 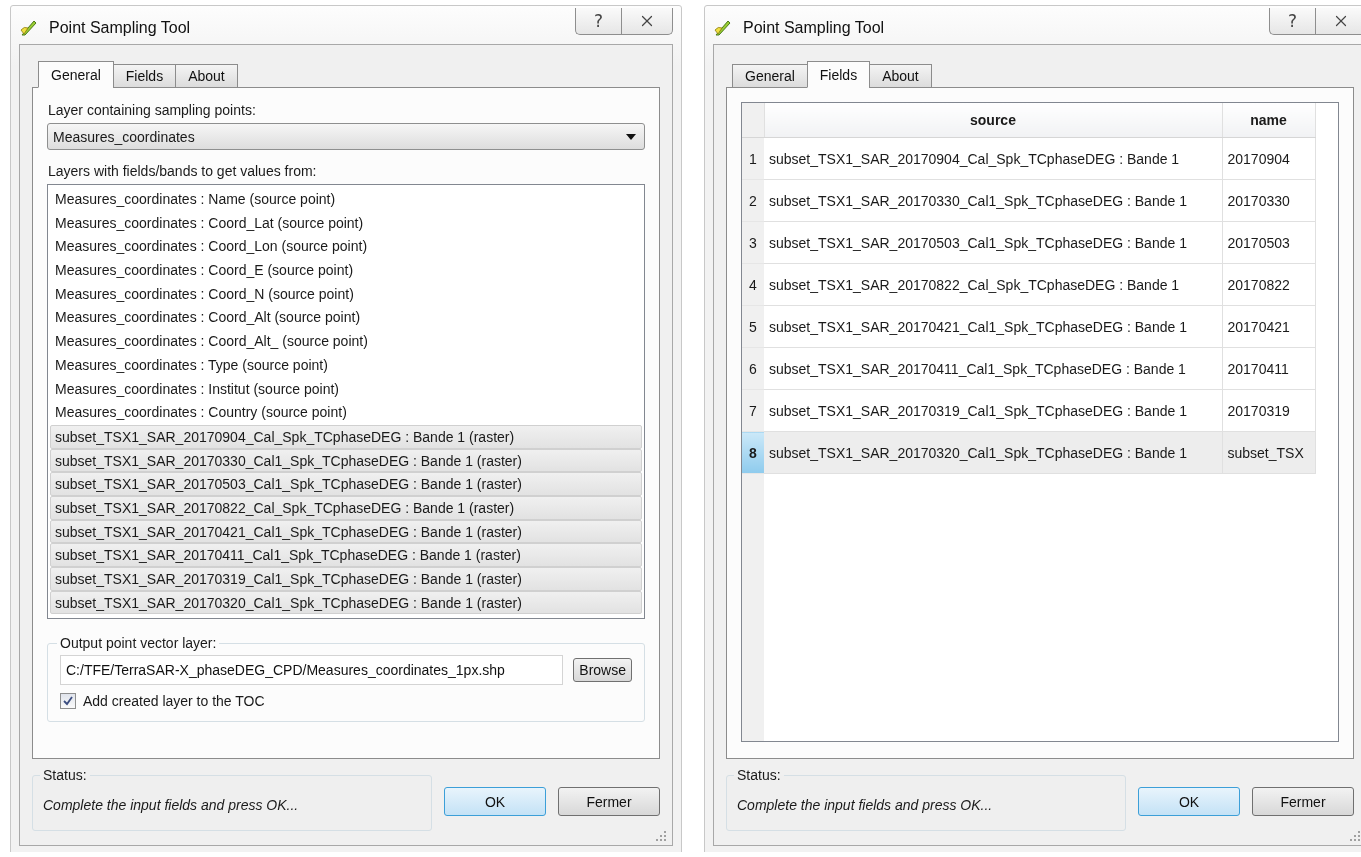 I want to click on field-label: Layers with fields/bands to get values from:, so click(x=183, y=171).